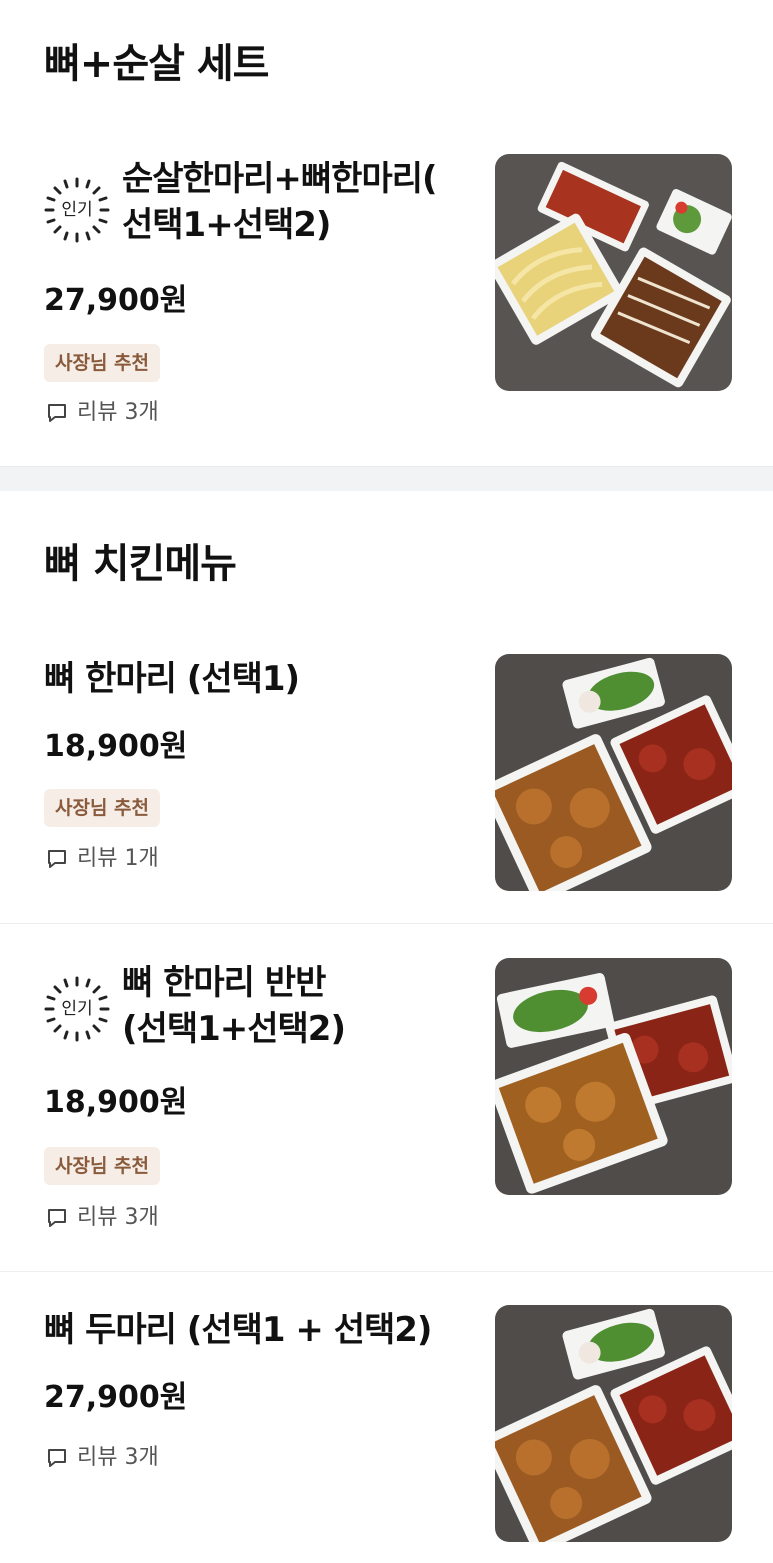 This screenshot has height=1563, width=773. Describe the element at coordinates (140, 564) in the screenshot. I see `section-title: 뼈 치킨메뉴` at that location.